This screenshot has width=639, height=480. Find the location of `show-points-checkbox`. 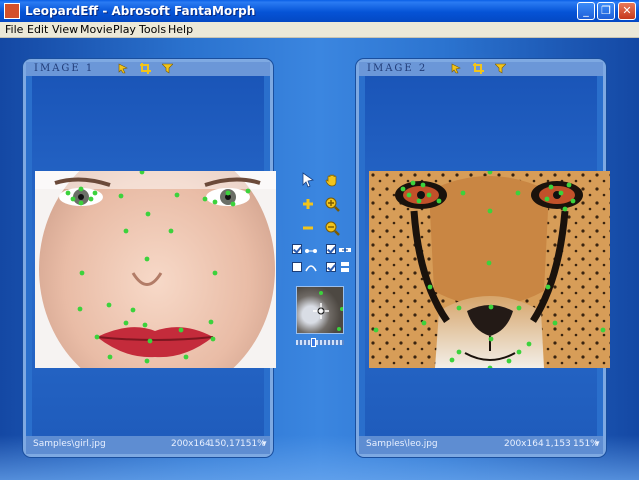

show-points-checkbox is located at coordinates (297, 249).